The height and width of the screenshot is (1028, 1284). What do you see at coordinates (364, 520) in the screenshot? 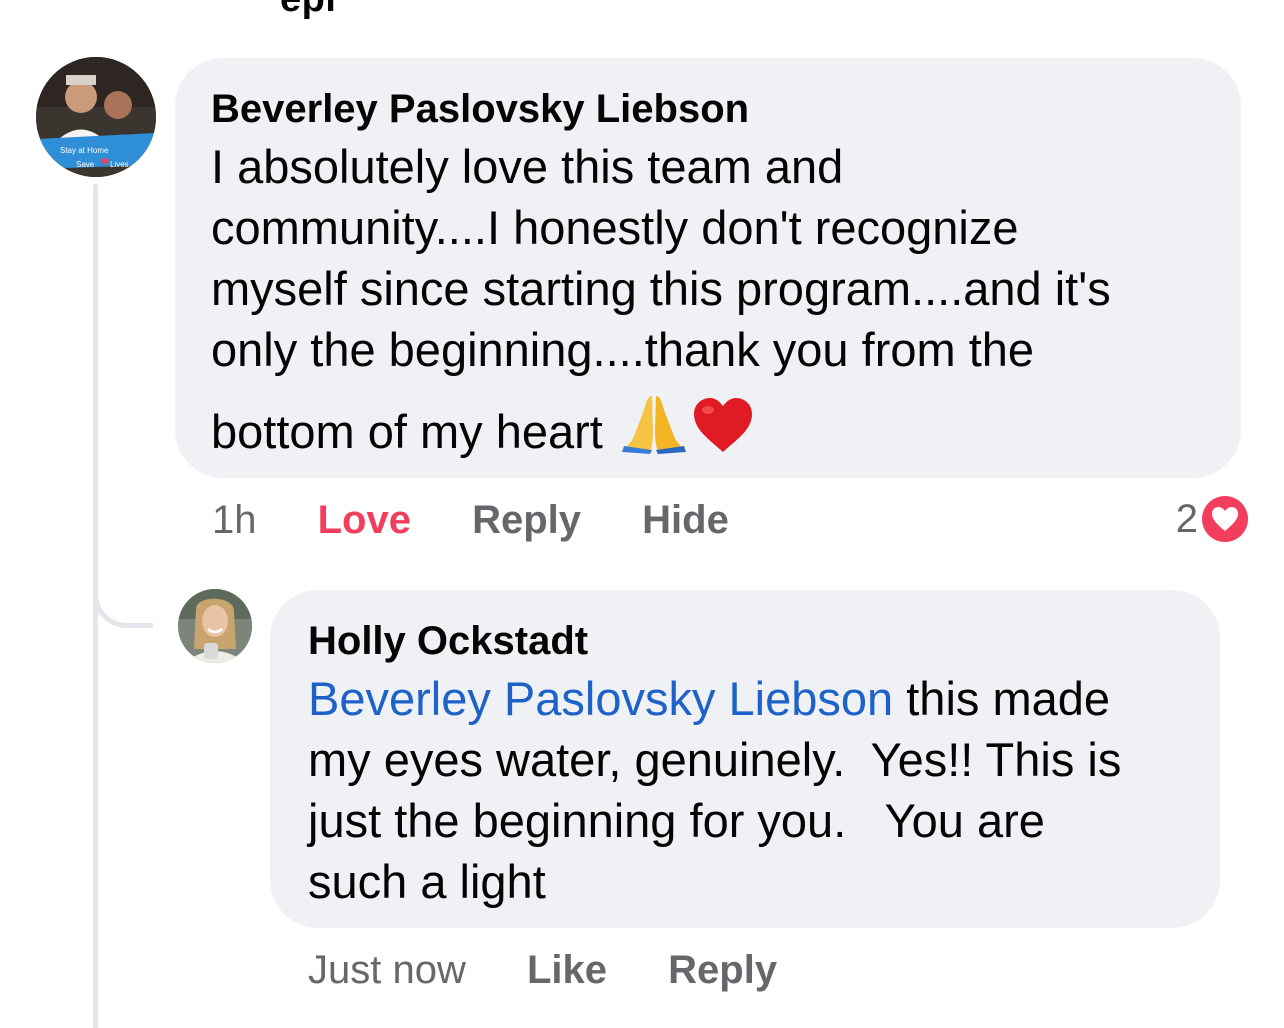
I see `love-button: Love` at bounding box center [364, 520].